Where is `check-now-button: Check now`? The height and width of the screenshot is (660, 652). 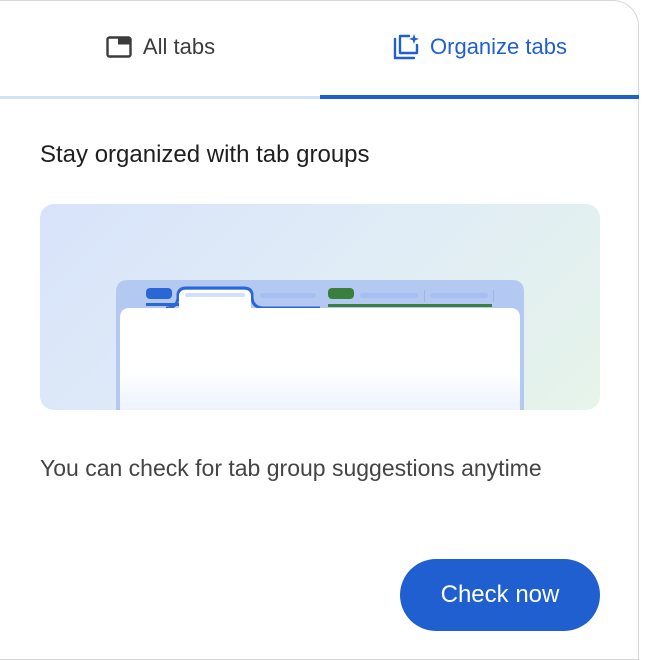 check-now-button: Check now is located at coordinates (500, 595).